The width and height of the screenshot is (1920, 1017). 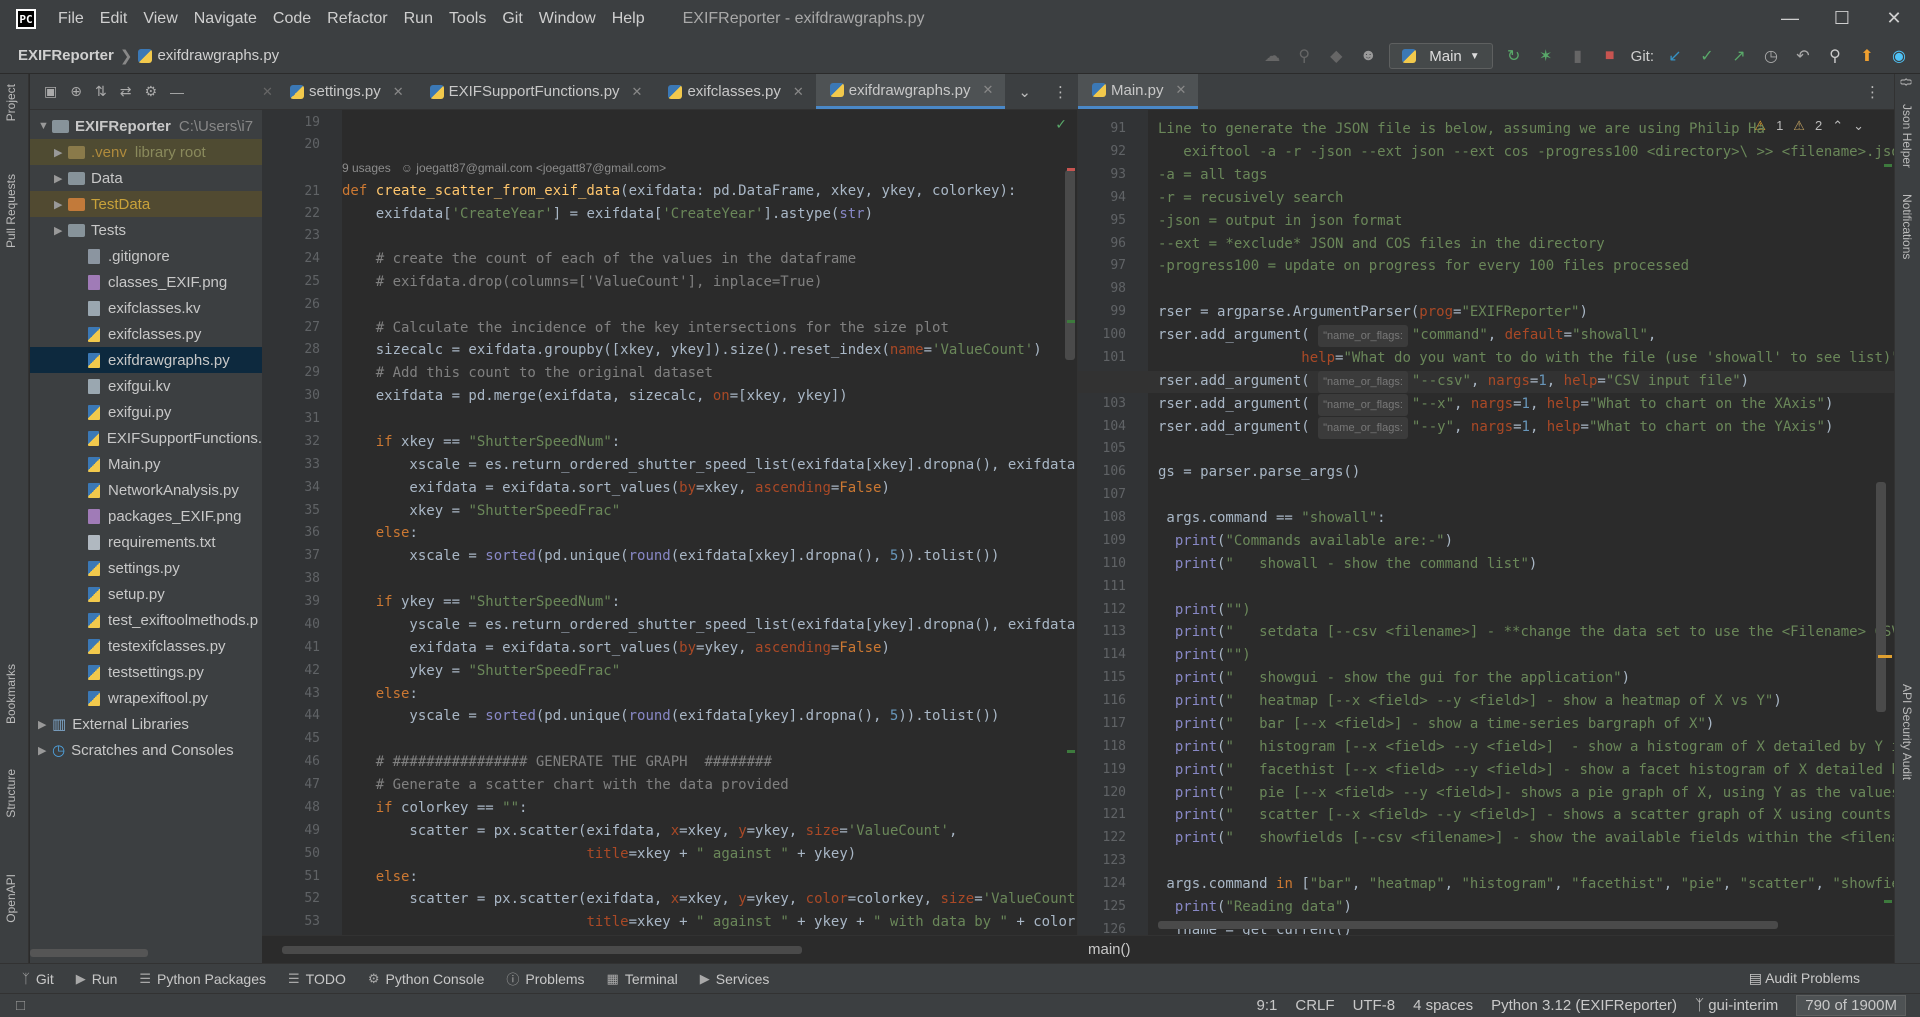 What do you see at coordinates (567, 19) in the screenshot?
I see `menu-window: Window` at bounding box center [567, 19].